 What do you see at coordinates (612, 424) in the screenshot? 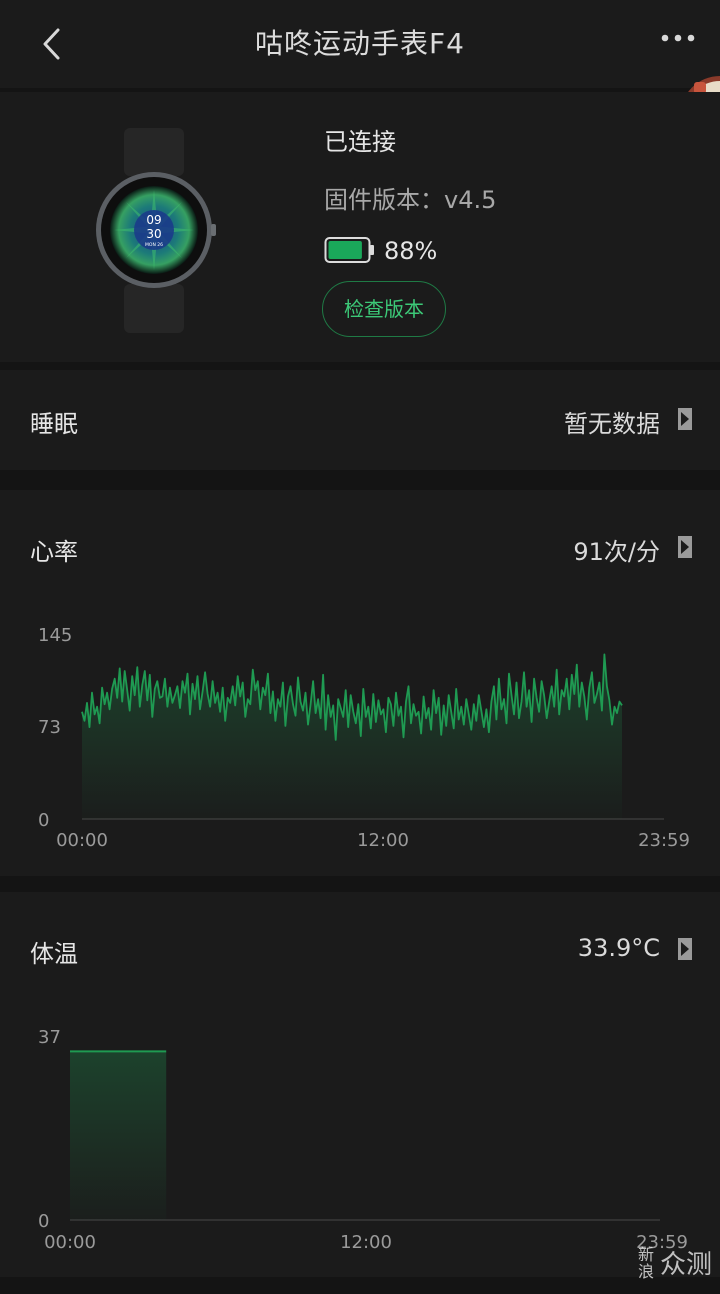
I see `sleep-value: 暂无数据` at bounding box center [612, 424].